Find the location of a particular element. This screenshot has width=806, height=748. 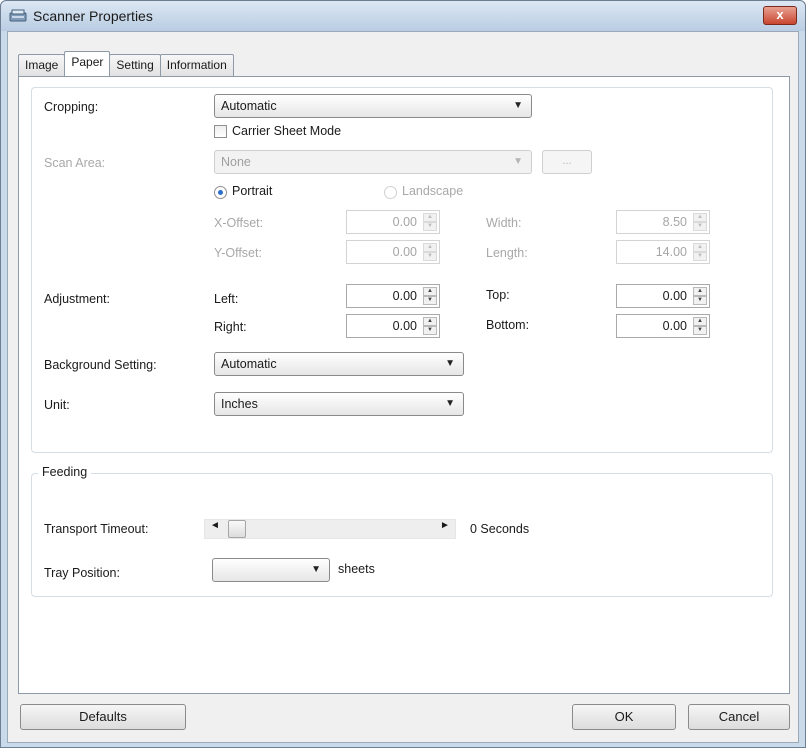

unit-value: Inches is located at coordinates (239, 404).